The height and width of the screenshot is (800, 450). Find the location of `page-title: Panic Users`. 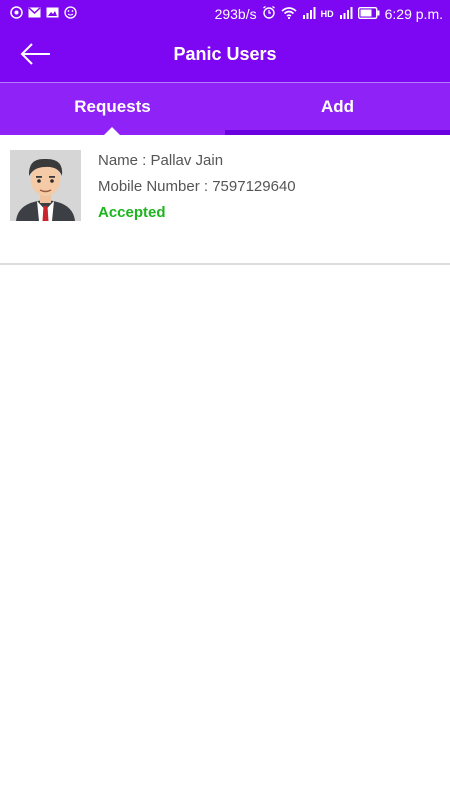

page-title: Panic Users is located at coordinates (225, 54).